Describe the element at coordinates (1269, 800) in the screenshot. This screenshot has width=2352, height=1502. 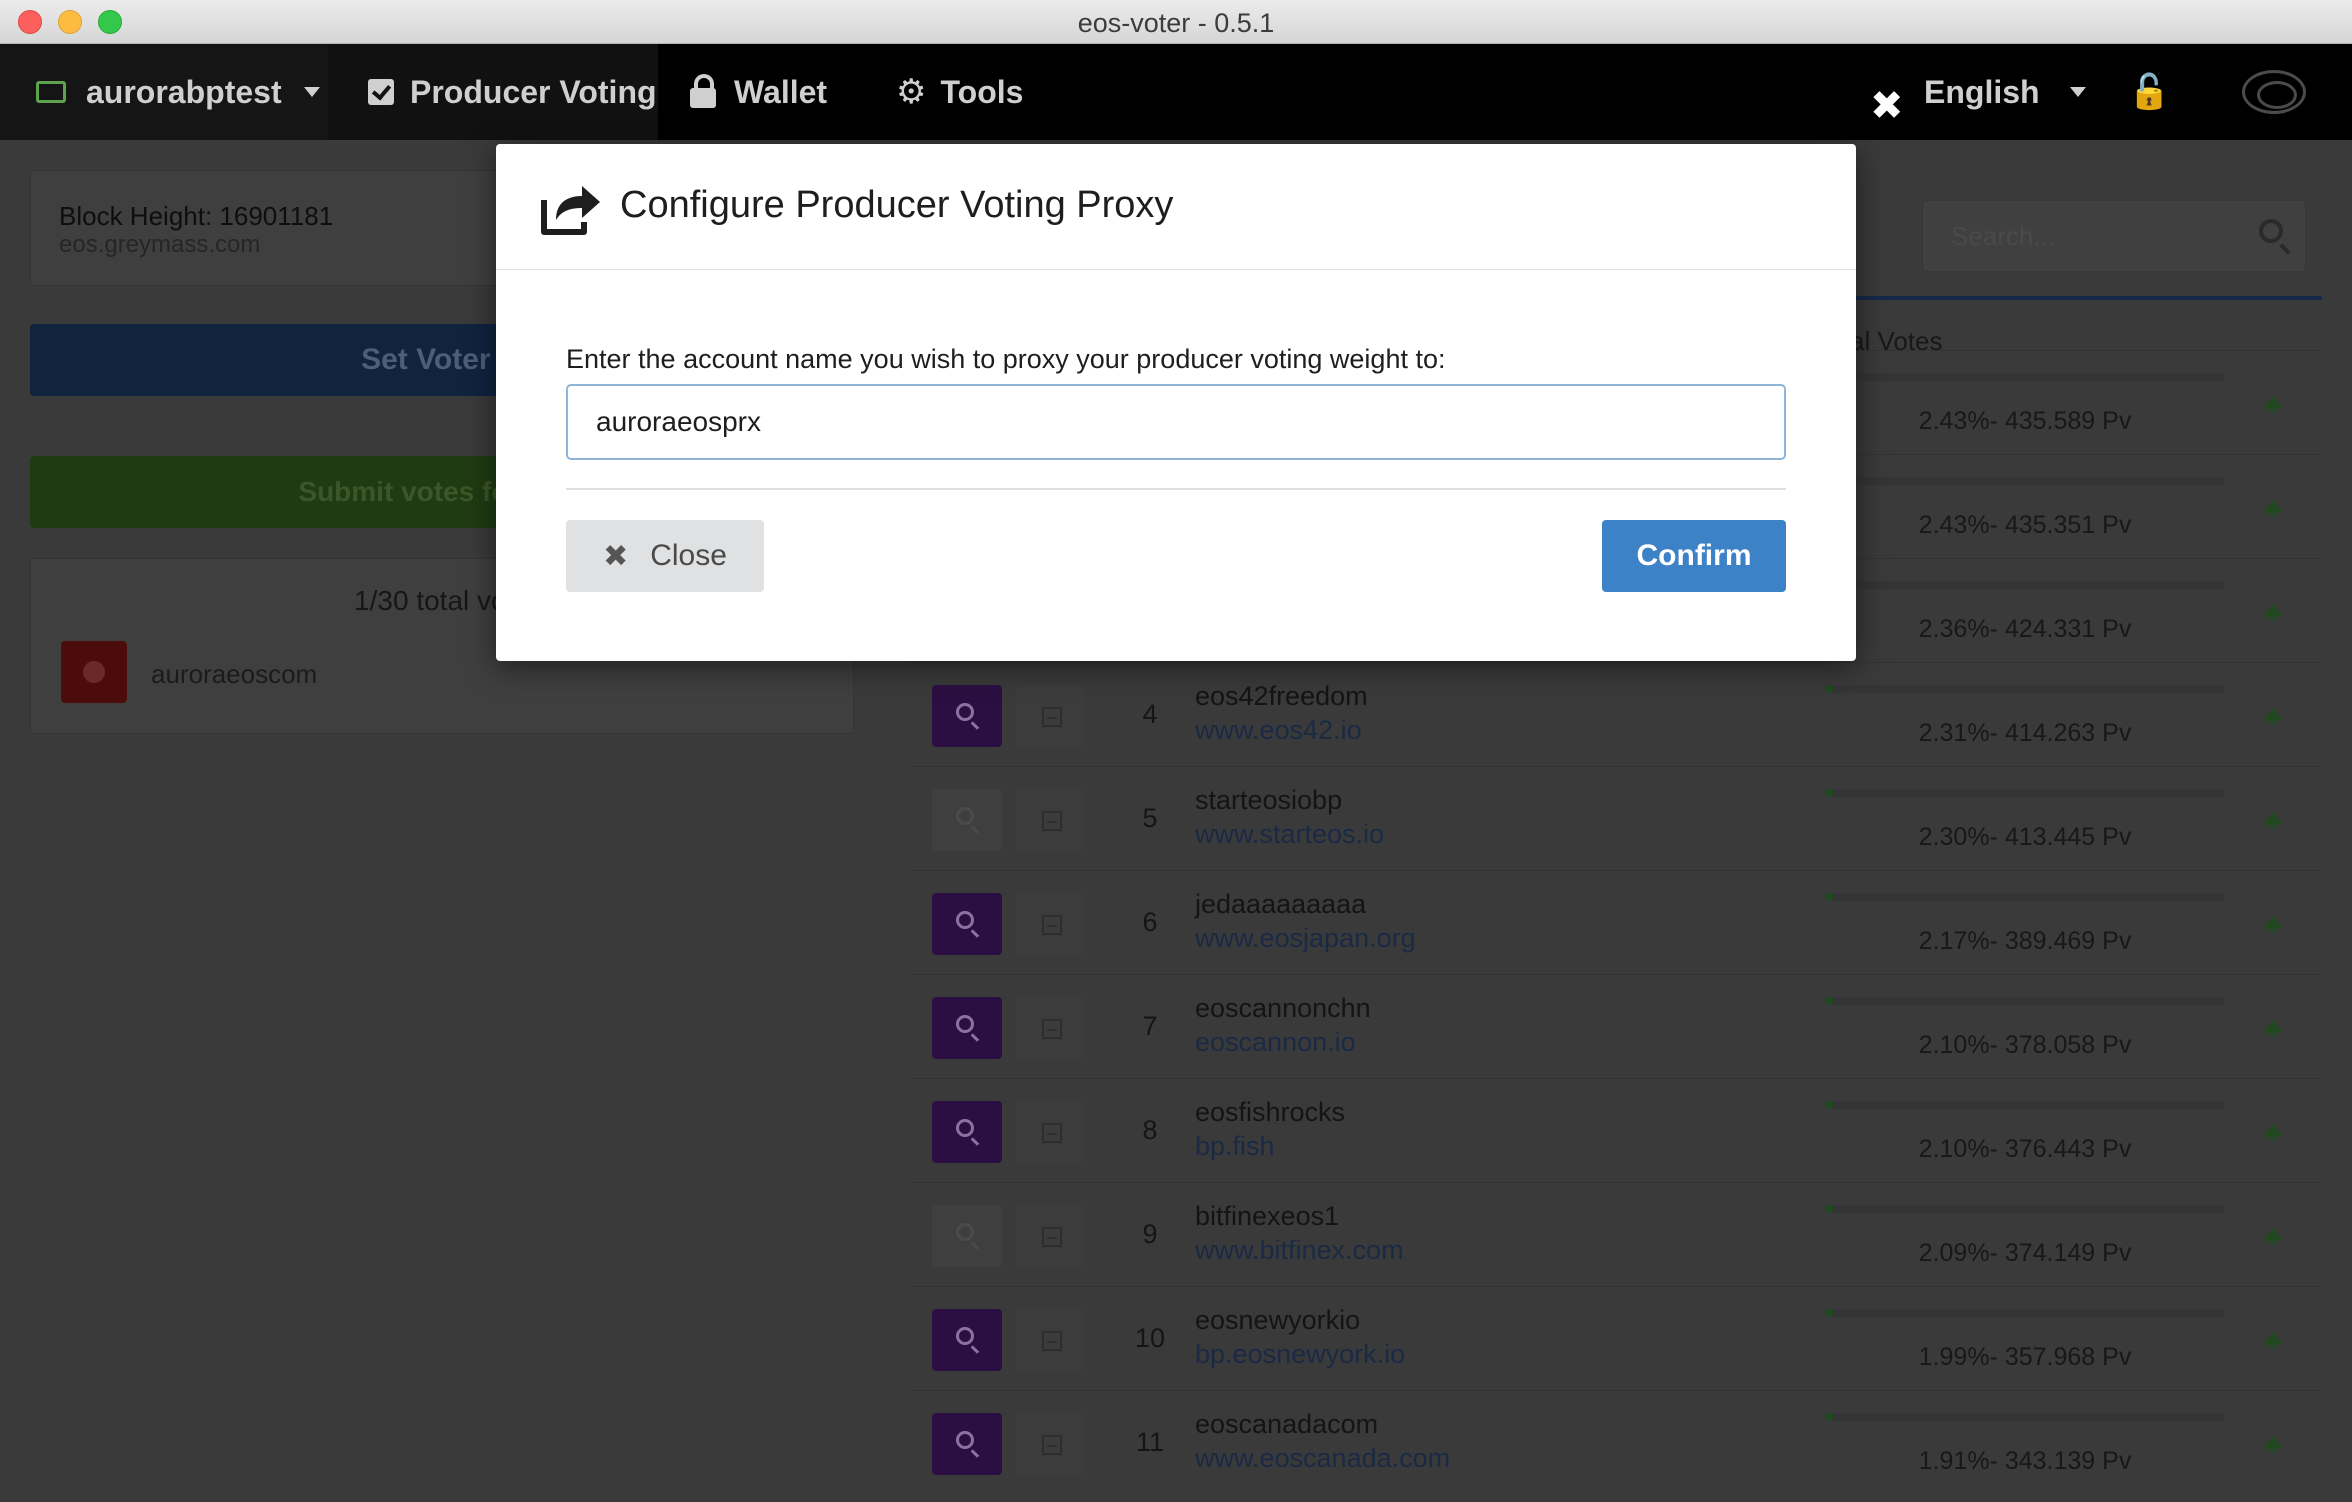
I see `producer-name: starteosiobp` at that location.